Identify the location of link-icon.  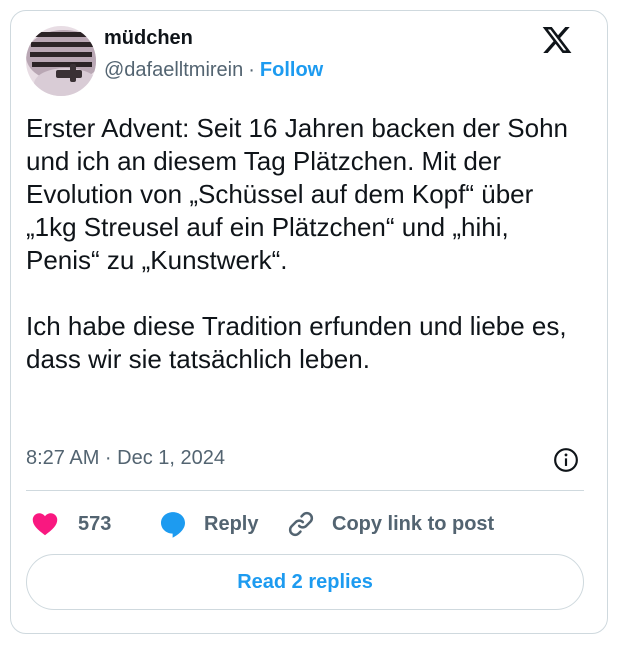
(301, 524).